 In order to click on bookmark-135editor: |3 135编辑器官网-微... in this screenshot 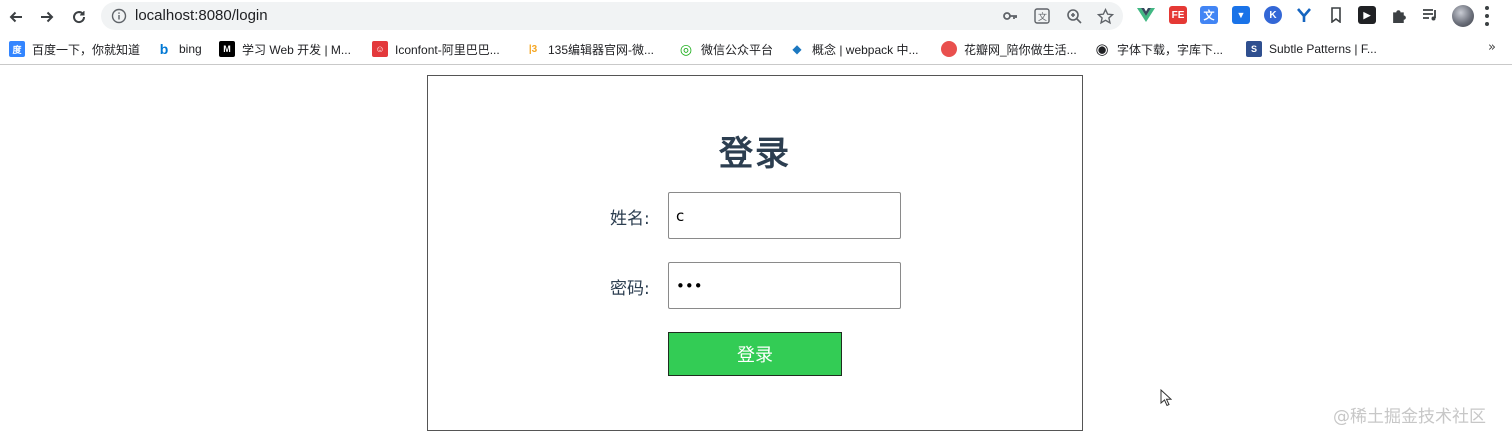, I will do `click(589, 49)`.